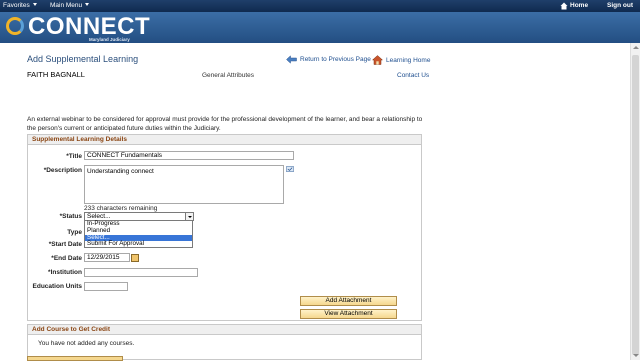  What do you see at coordinates (141, 272) in the screenshot?
I see `institution-input` at bounding box center [141, 272].